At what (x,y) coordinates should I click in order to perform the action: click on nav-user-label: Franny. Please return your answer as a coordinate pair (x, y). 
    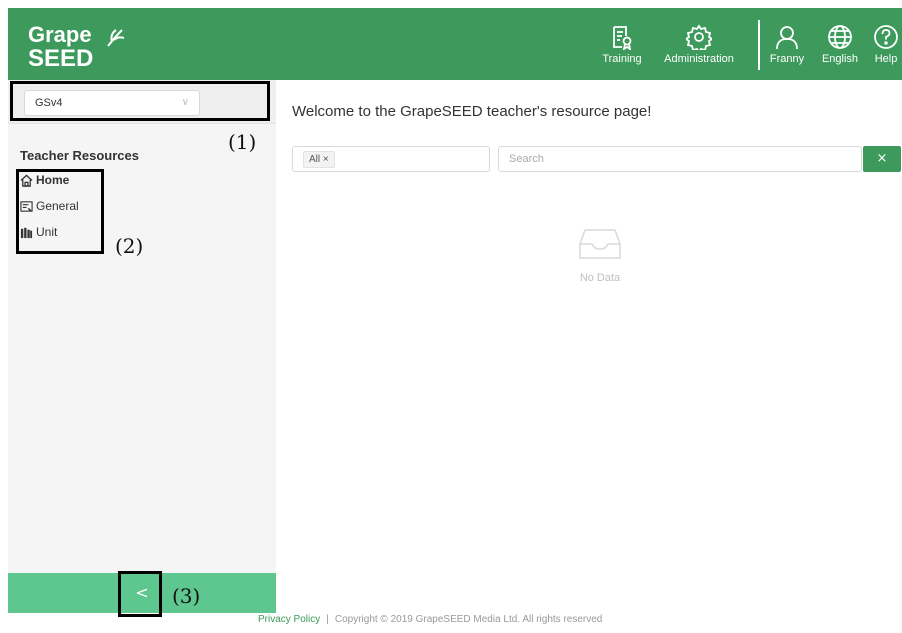
    Looking at the image, I should click on (787, 58).